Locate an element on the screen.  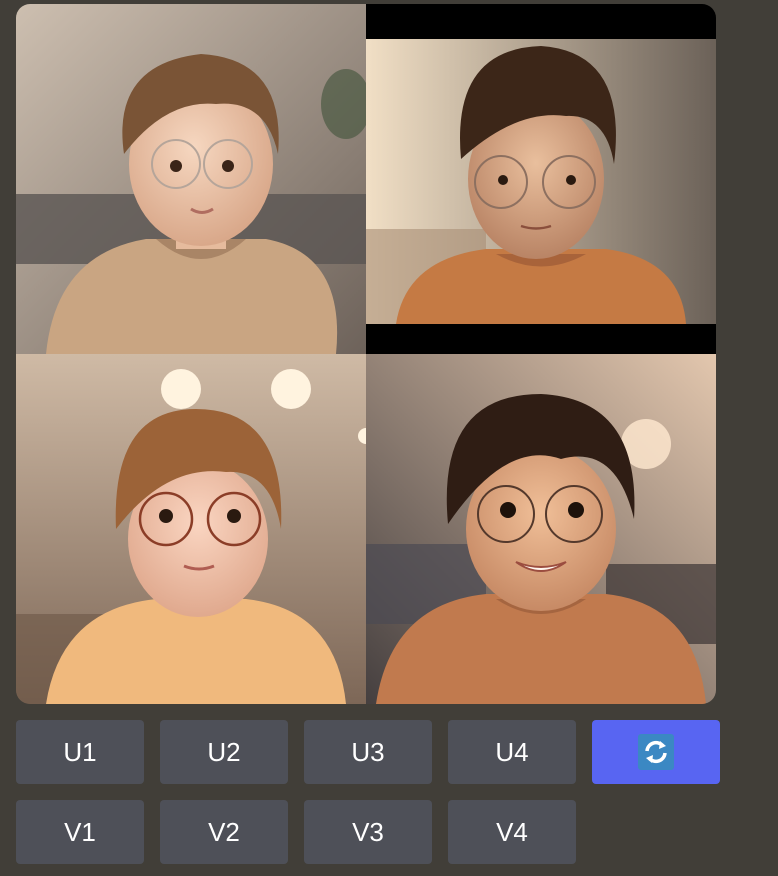
upscale-button-4: U4 is located at coordinates (512, 752).